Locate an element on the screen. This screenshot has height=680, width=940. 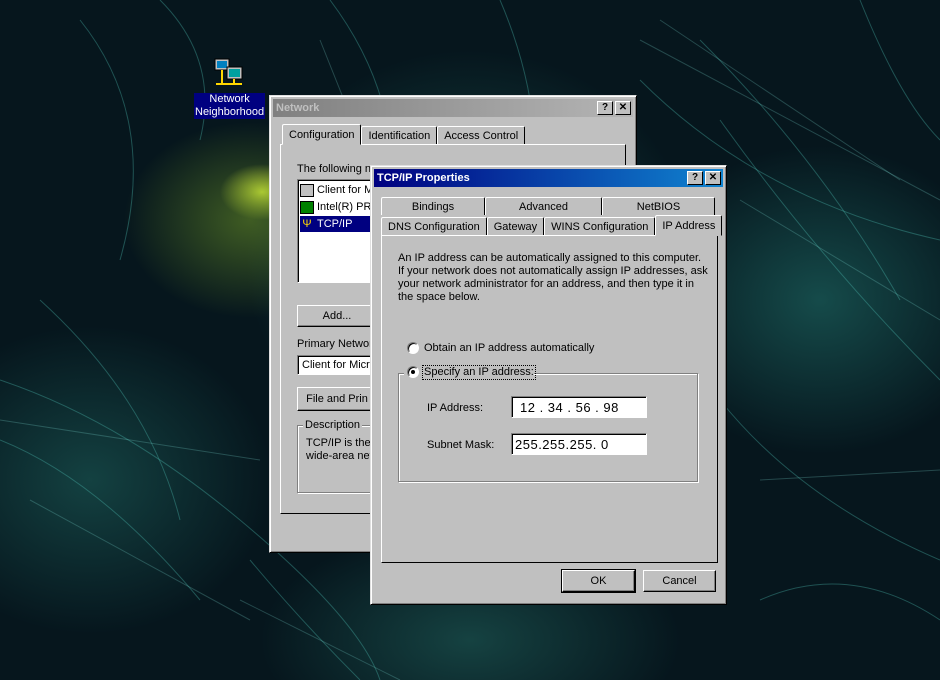
components-list: Client for M Intel(R) PR Ψ TCP/IP is located at coordinates (337, 231).